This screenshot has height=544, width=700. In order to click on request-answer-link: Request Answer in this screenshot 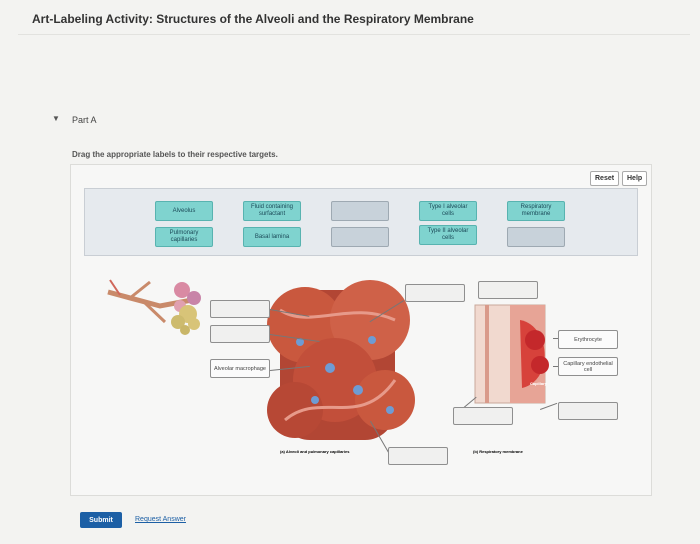, I will do `click(160, 519)`.